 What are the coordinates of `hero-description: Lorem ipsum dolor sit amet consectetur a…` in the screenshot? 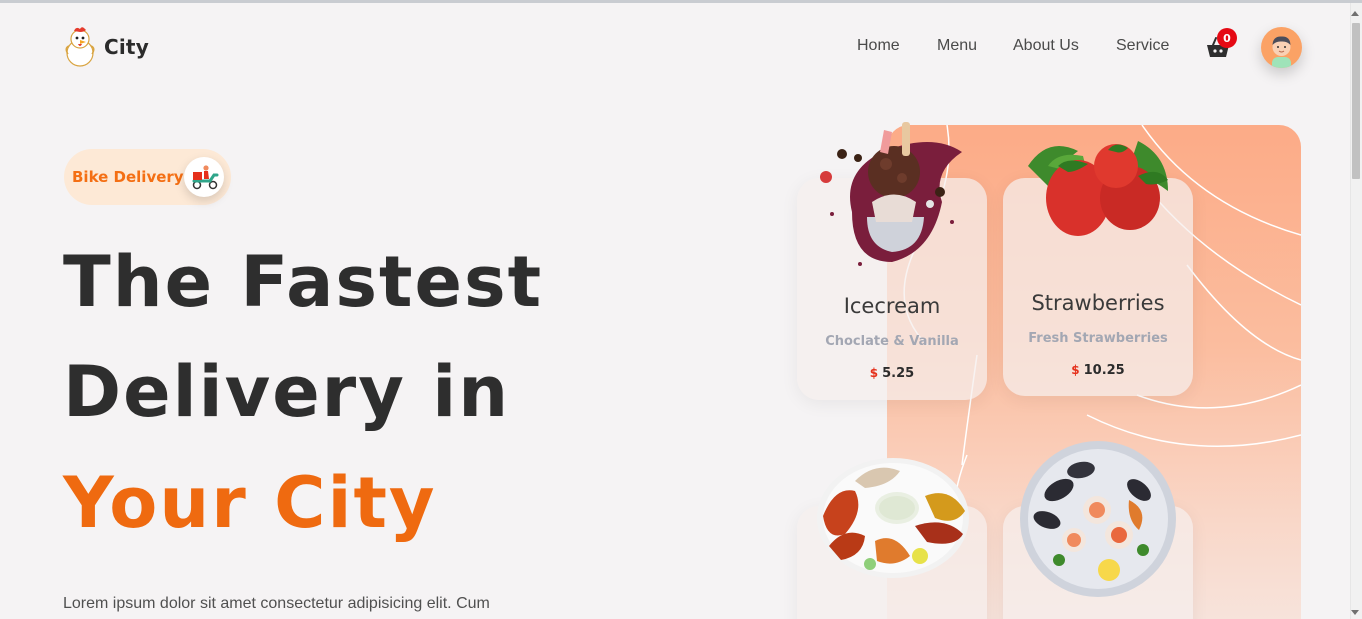 It's located at (276, 603).